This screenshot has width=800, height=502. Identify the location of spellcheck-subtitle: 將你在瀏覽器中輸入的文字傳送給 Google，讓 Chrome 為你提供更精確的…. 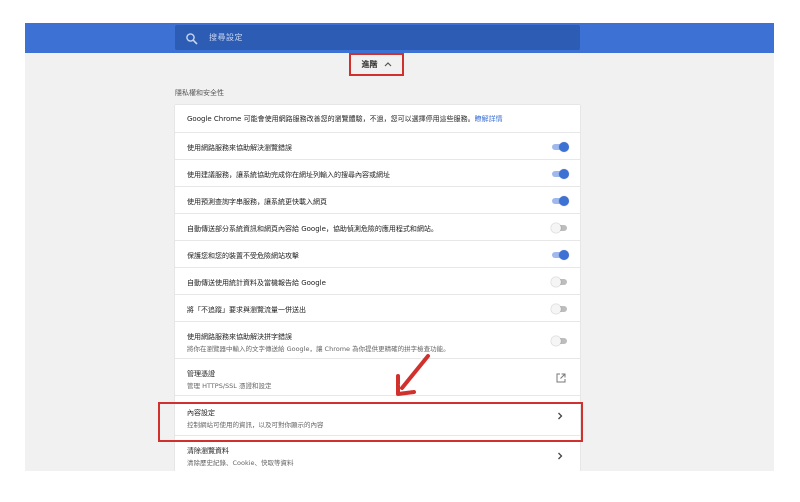
(318, 349).